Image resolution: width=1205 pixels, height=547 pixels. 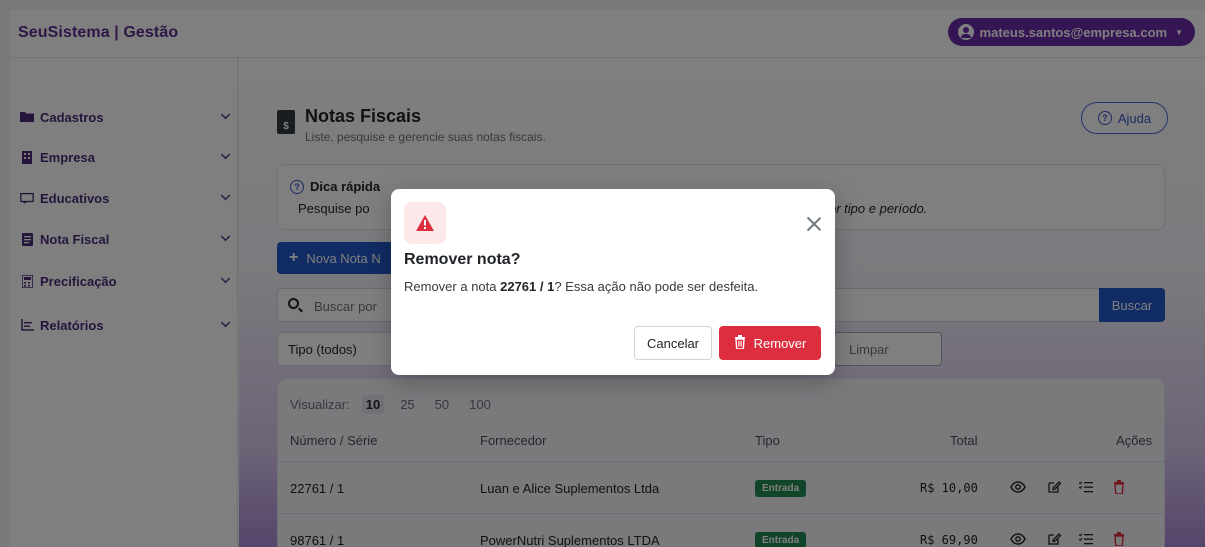 What do you see at coordinates (527, 286) in the screenshot?
I see `dialog-invoice-number: 22761 / 1` at bounding box center [527, 286].